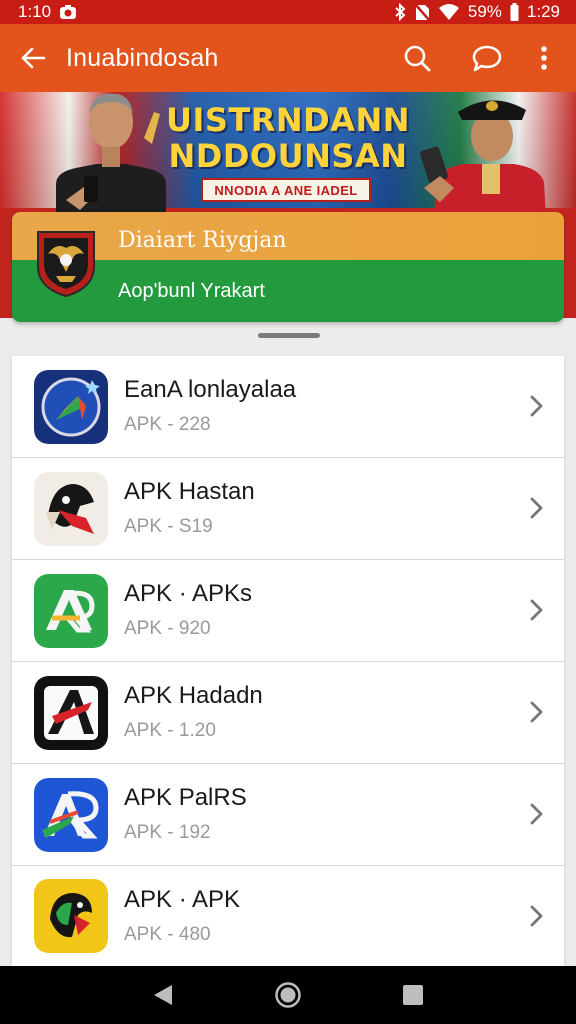  I want to click on banner-headline-line2: NDDOUNSAN, so click(288, 156).